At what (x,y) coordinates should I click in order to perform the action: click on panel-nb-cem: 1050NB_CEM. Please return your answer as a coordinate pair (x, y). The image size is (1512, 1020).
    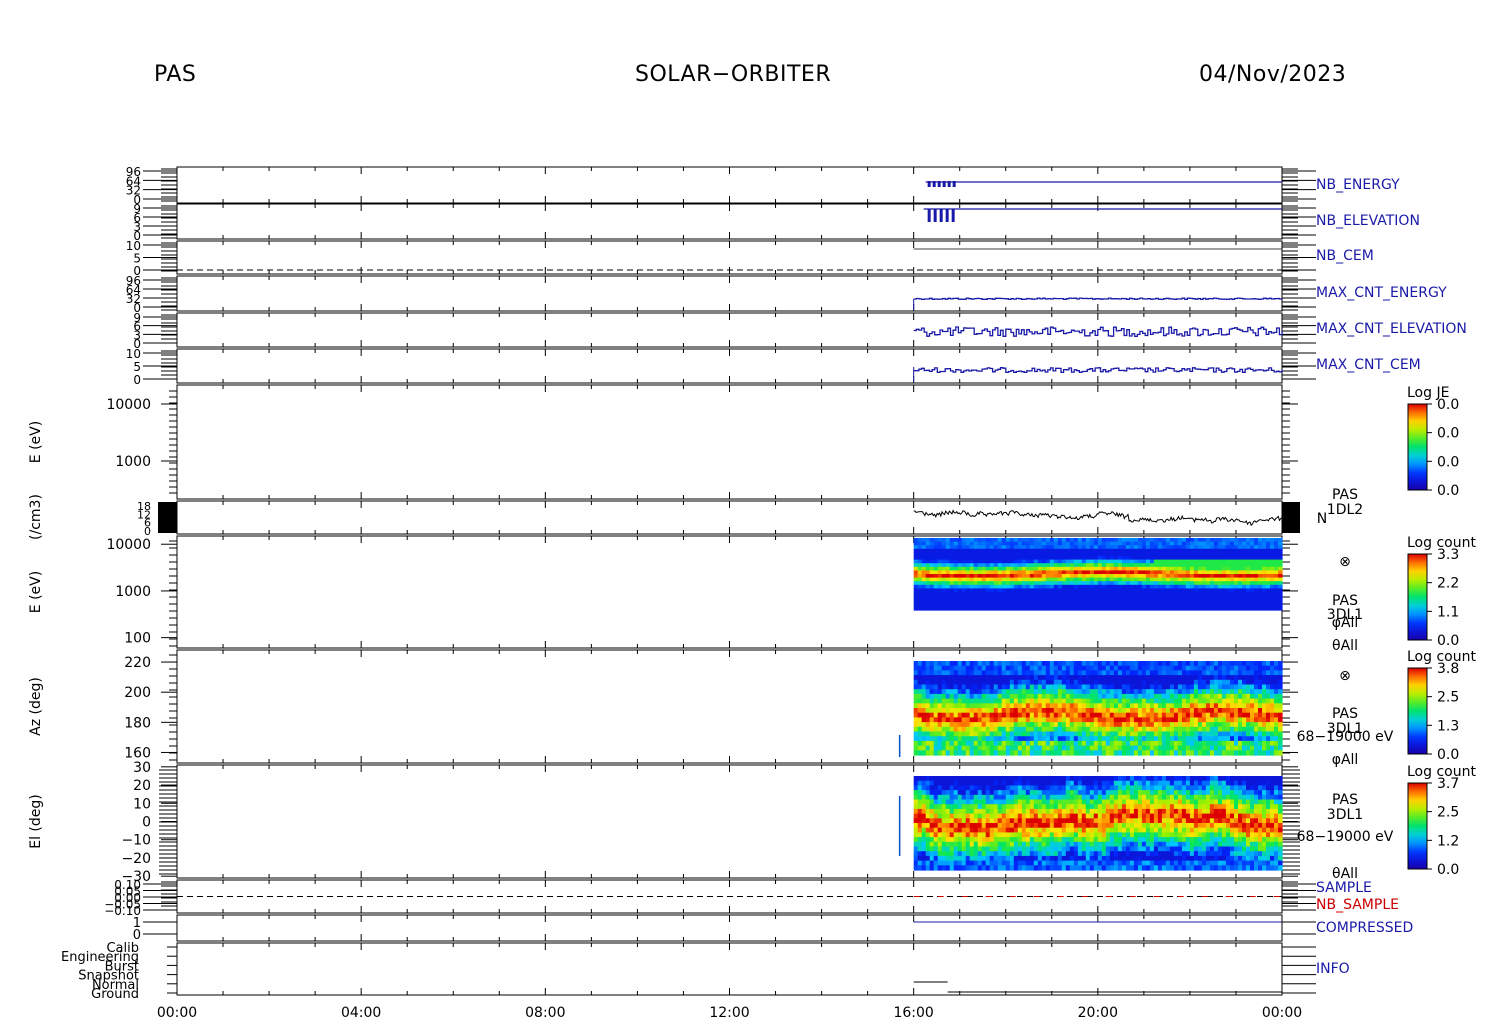
    Looking at the image, I should click on (750, 258).